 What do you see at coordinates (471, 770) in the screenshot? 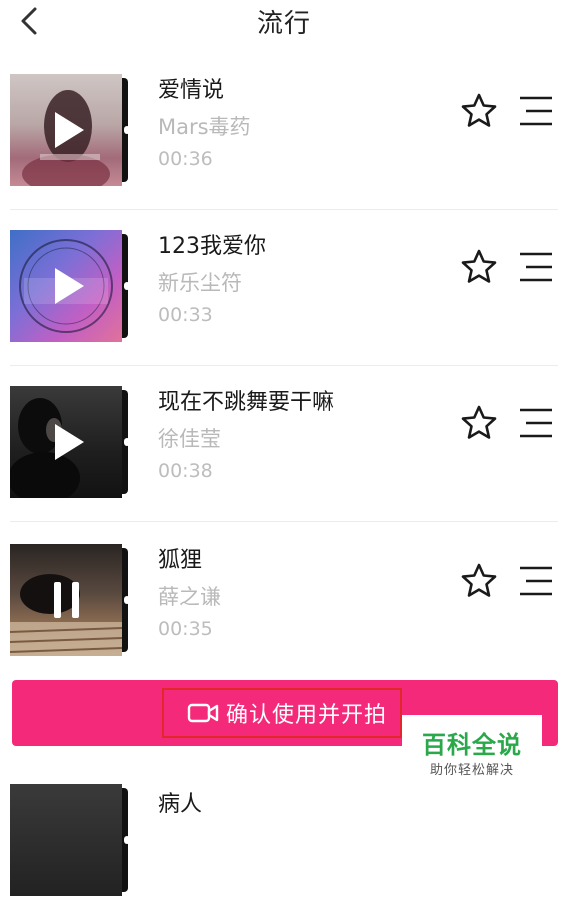
I see `watermark-subtitle: 助你轻松解决` at bounding box center [471, 770].